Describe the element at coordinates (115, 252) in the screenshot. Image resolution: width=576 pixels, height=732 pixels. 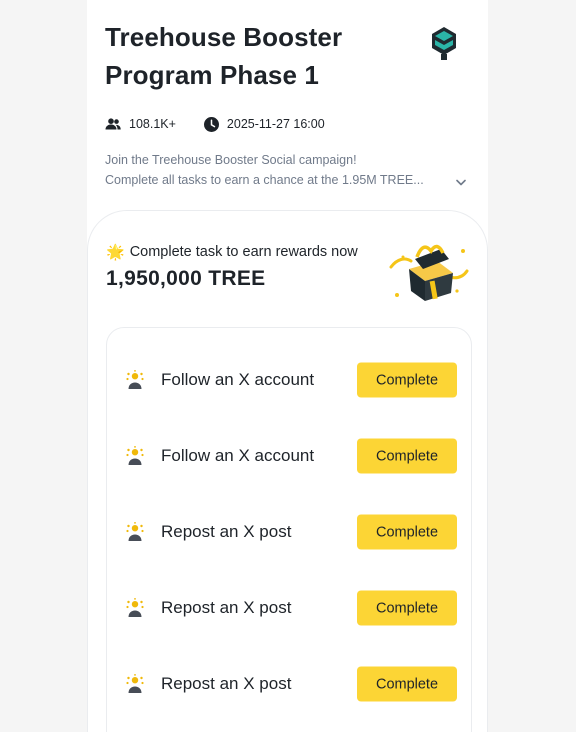
I see `sun-emoji-icon: 🌟` at that location.